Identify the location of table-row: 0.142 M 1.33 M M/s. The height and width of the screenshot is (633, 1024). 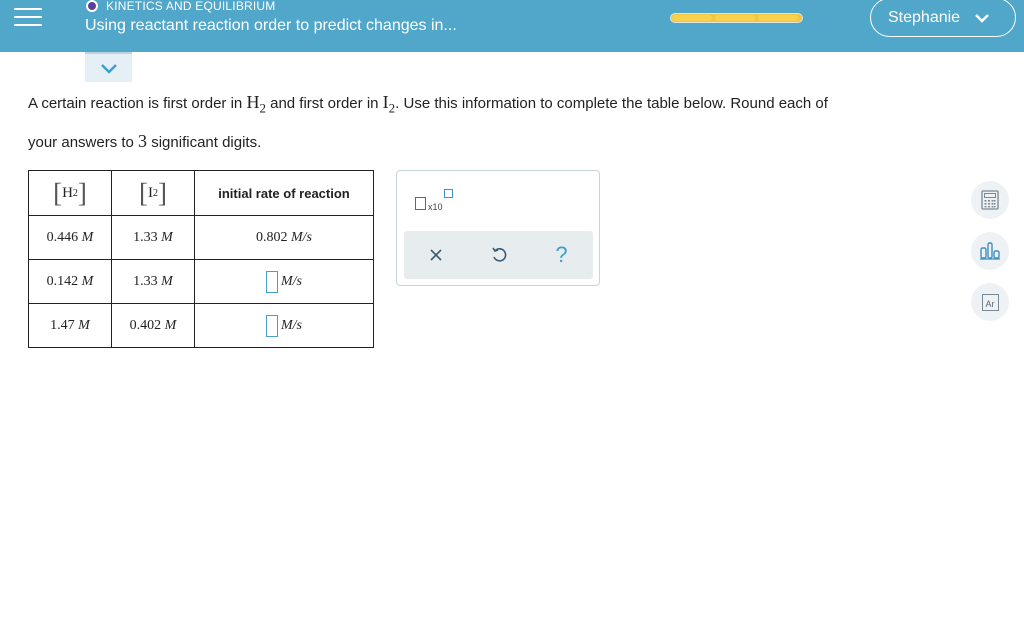
(201, 281).